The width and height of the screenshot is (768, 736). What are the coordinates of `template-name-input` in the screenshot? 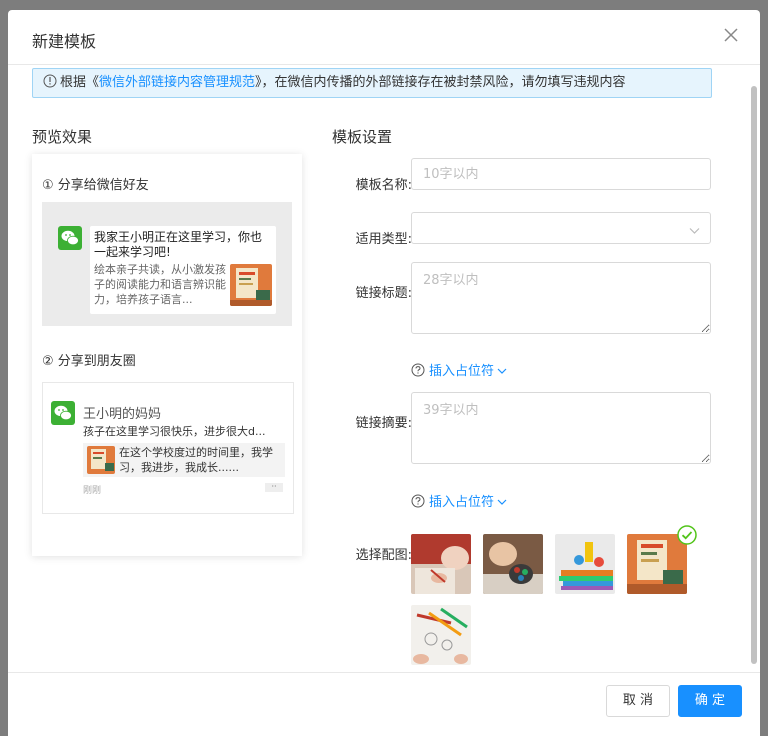 It's located at (561, 174).